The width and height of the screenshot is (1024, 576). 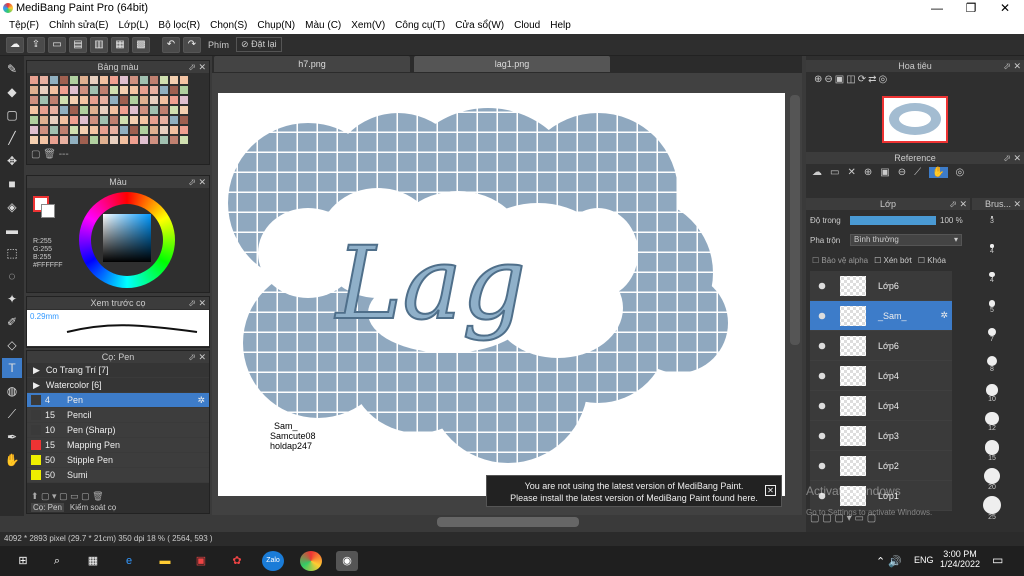 I want to click on zoom-in-icon: ⊕, so click(x=818, y=81).